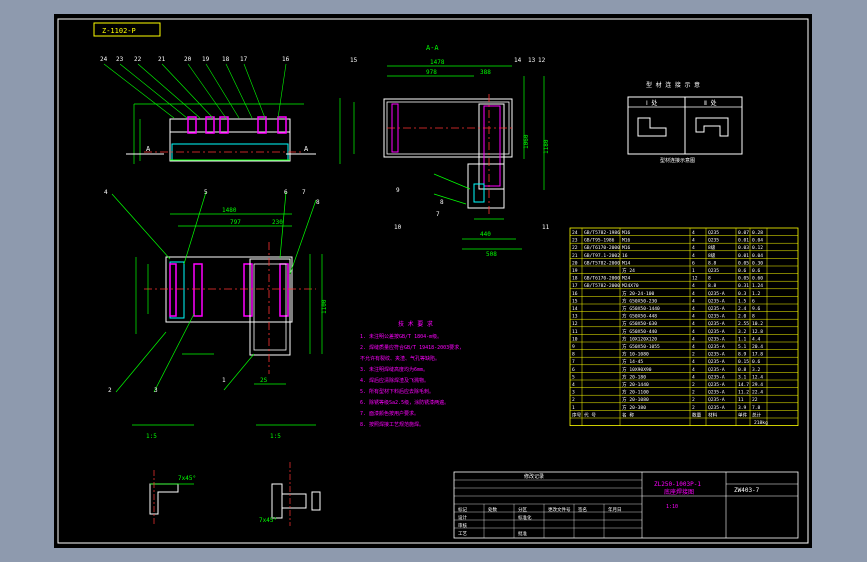  Describe the element at coordinates (757, 286) in the screenshot. I see `bom-cell: 1.24` at that location.